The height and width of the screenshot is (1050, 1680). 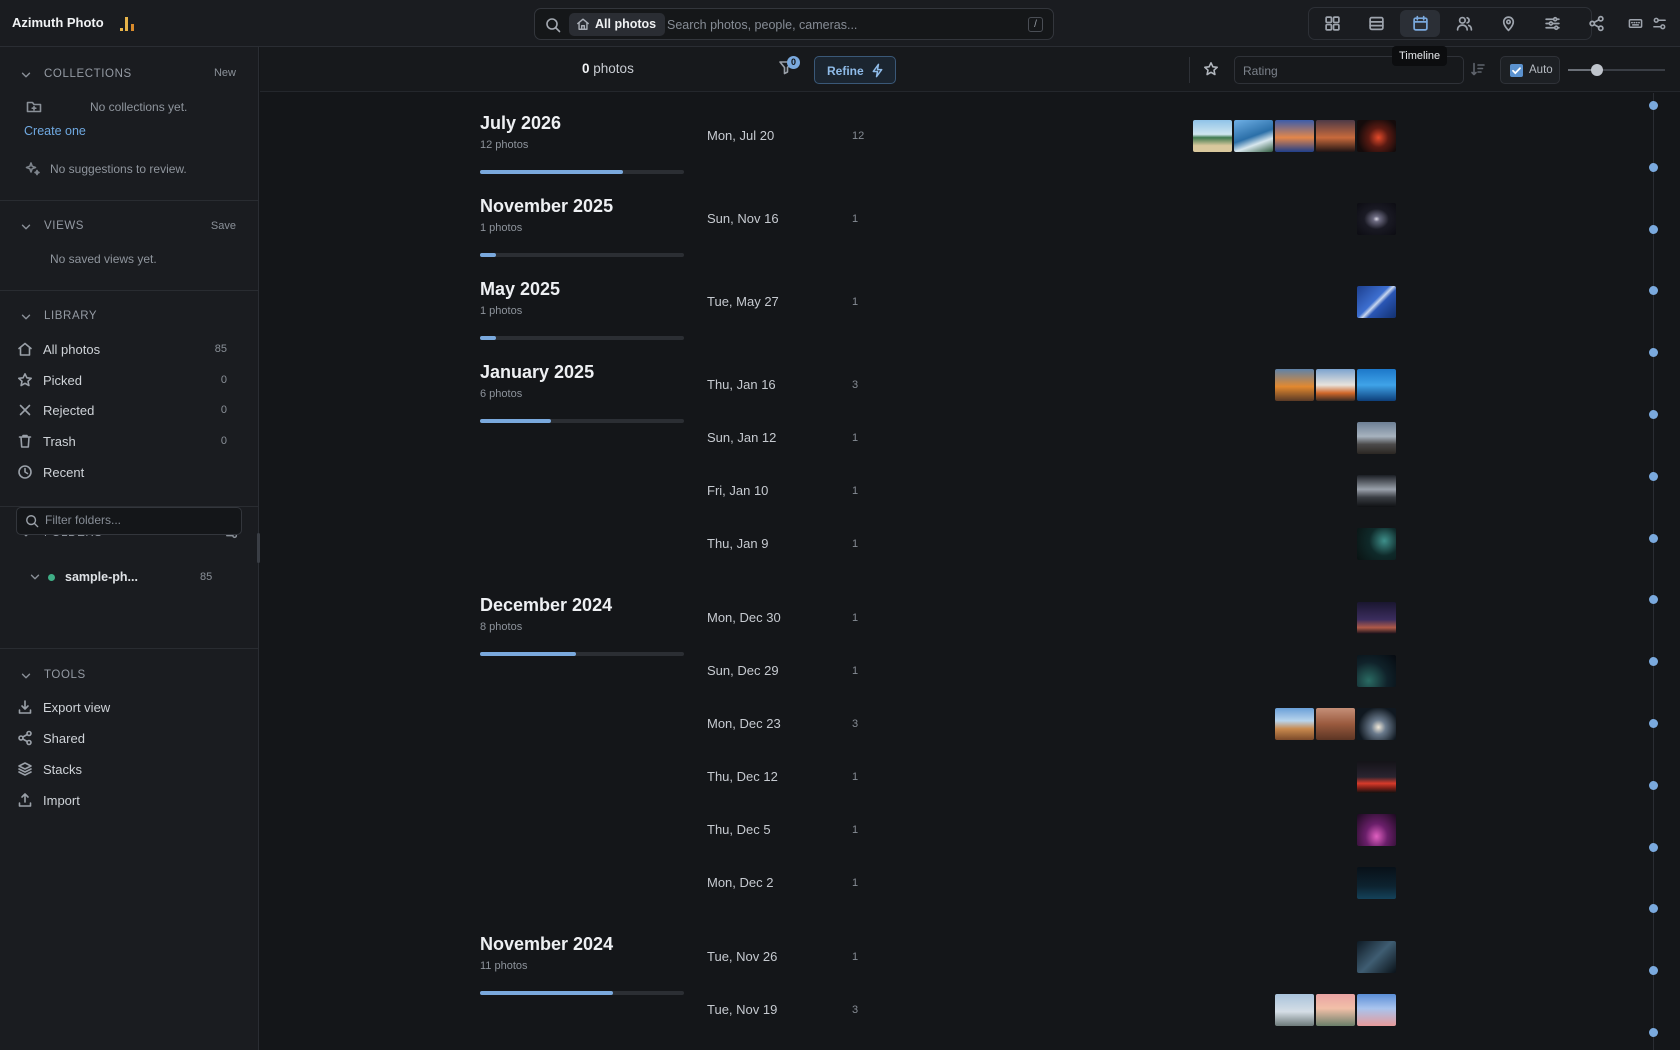 What do you see at coordinates (1332, 23) in the screenshot?
I see `grid-view-button` at bounding box center [1332, 23].